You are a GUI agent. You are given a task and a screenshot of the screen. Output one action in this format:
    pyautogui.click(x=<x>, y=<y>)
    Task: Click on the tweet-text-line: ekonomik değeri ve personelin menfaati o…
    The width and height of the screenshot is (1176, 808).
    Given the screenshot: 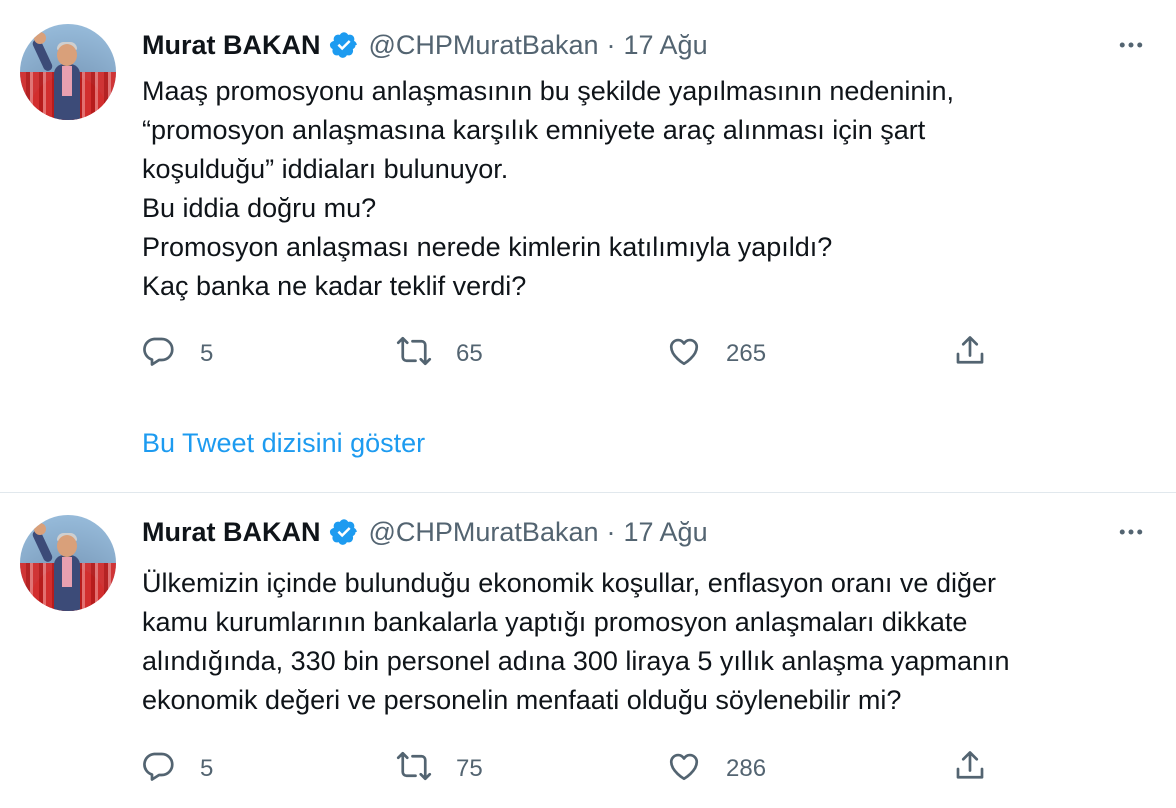 What is the action you would take?
    pyautogui.click(x=522, y=700)
    